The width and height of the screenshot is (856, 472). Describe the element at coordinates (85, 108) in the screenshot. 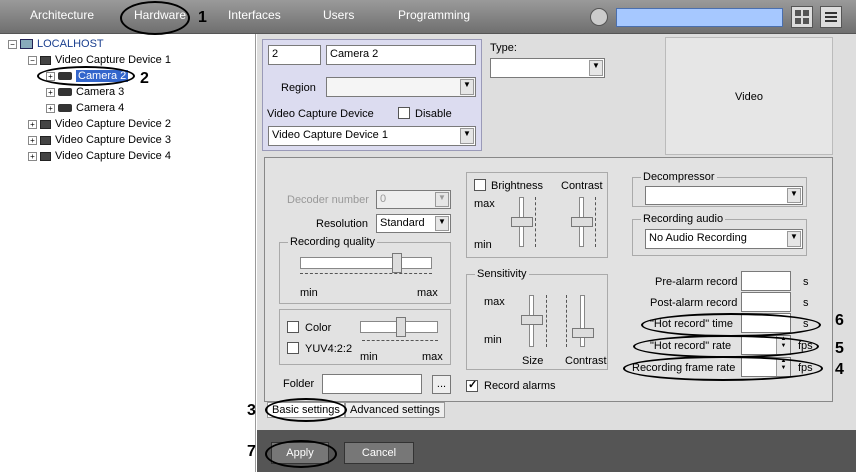

I see `tree-item-camera-4: + Camera 4` at that location.